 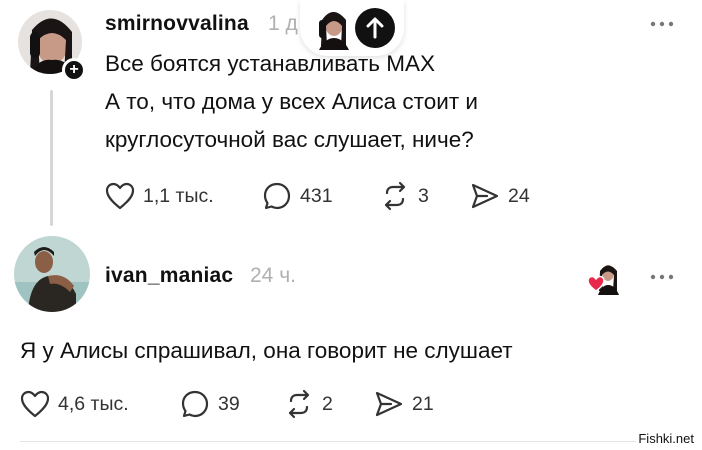 What do you see at coordinates (316, 195) in the screenshot?
I see `comment-count: 431` at bounding box center [316, 195].